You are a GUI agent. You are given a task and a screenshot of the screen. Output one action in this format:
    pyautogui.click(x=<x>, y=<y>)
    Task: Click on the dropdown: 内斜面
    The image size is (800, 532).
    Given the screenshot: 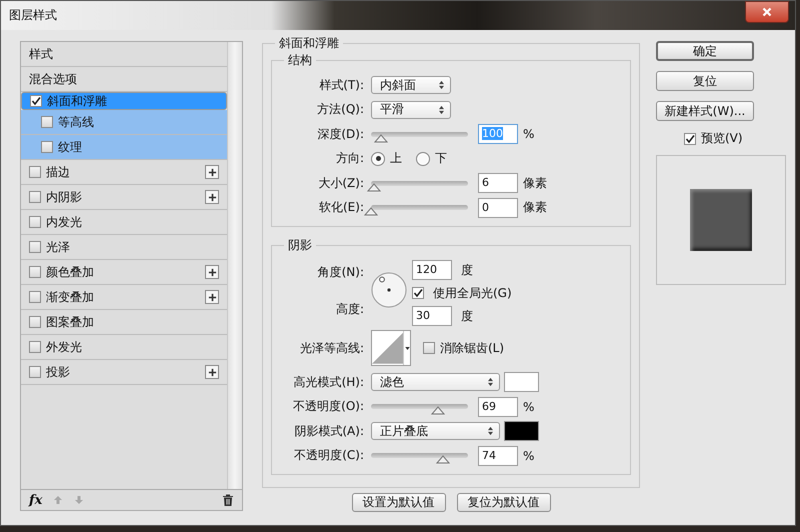 What is the action you would take?
    pyautogui.click(x=411, y=85)
    